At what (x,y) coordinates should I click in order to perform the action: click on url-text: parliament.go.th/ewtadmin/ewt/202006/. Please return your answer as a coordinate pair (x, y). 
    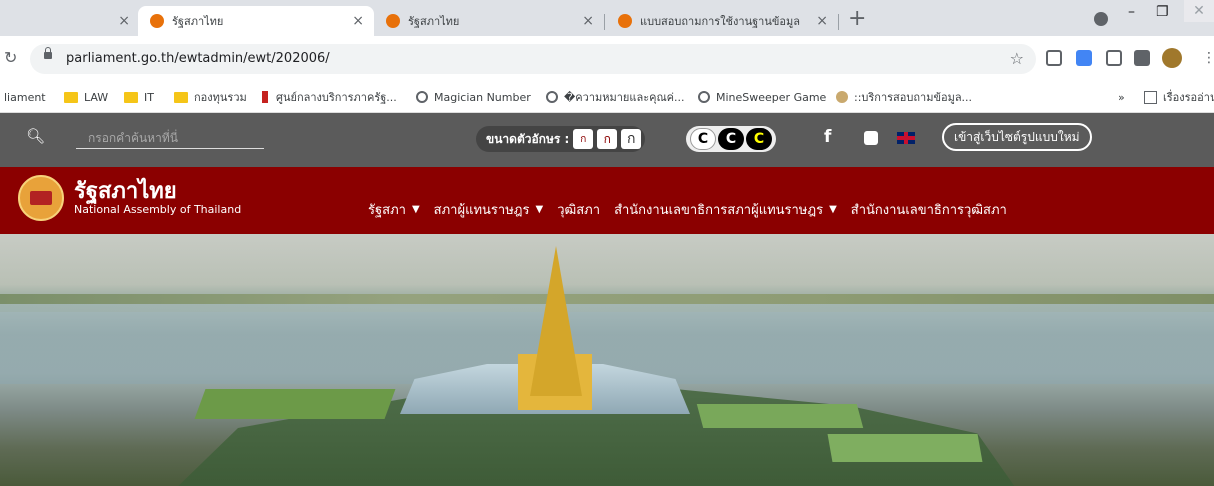
    Looking at the image, I should click on (198, 58).